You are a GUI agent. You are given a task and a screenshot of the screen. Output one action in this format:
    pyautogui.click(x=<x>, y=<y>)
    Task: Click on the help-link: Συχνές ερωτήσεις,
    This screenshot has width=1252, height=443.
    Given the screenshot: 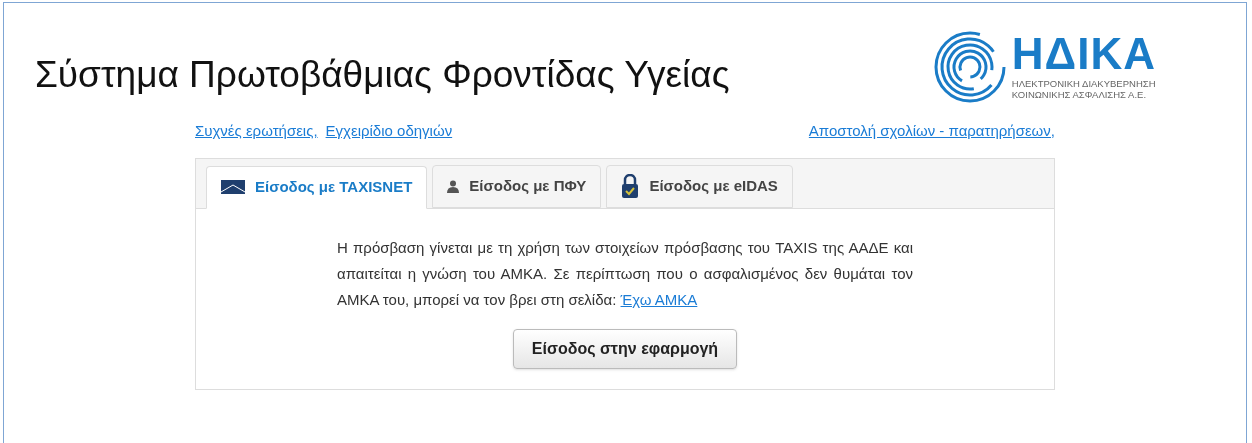 What is the action you would take?
    pyautogui.click(x=256, y=131)
    